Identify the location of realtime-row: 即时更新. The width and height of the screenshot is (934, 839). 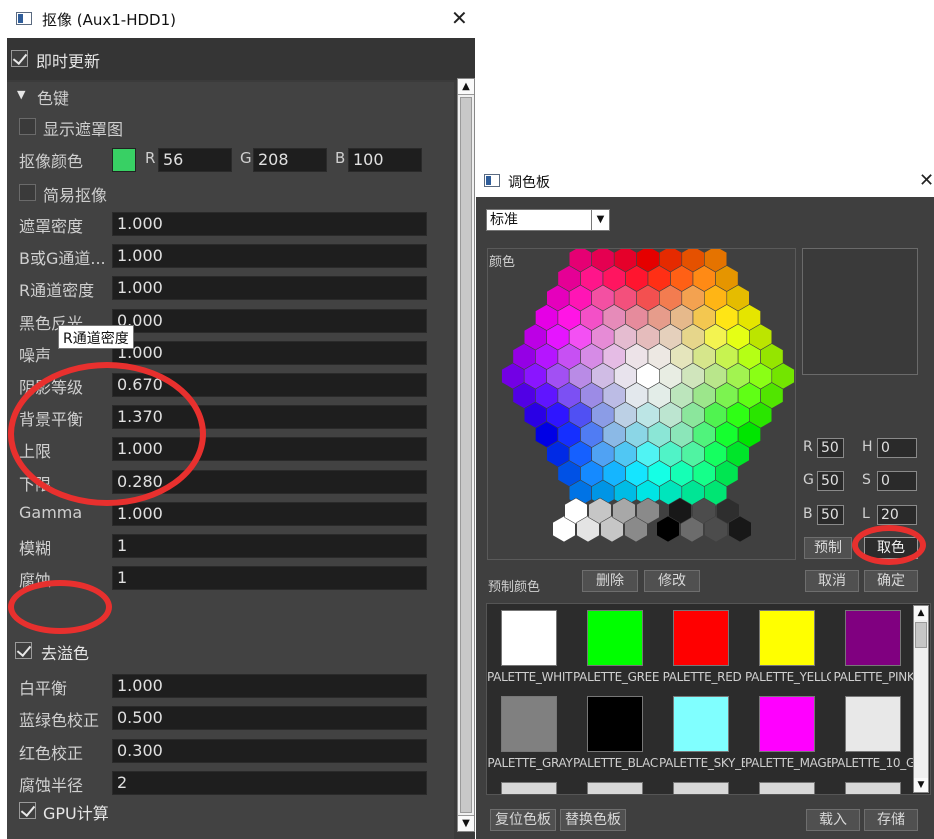
(241, 59).